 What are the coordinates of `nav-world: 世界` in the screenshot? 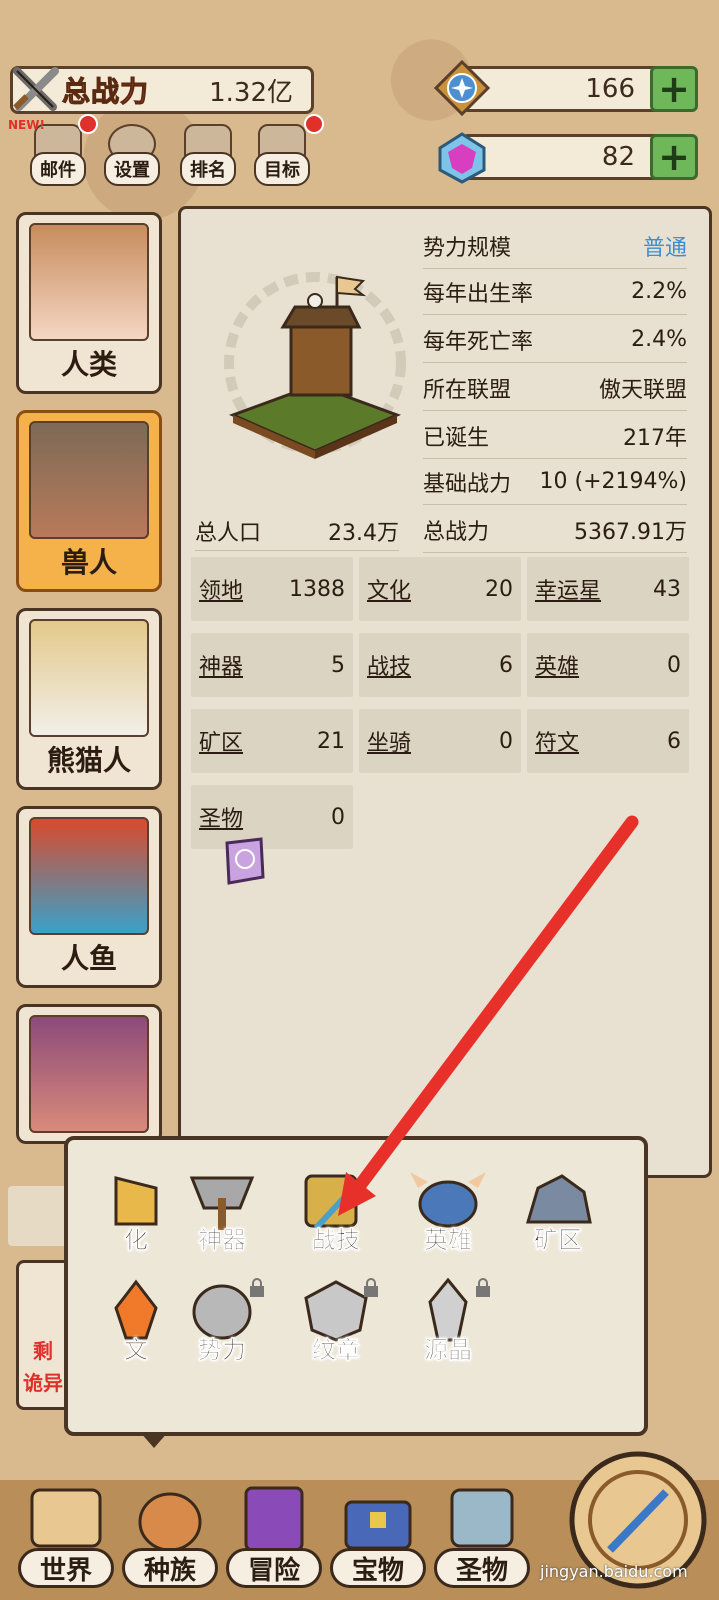 It's located at (66, 1537).